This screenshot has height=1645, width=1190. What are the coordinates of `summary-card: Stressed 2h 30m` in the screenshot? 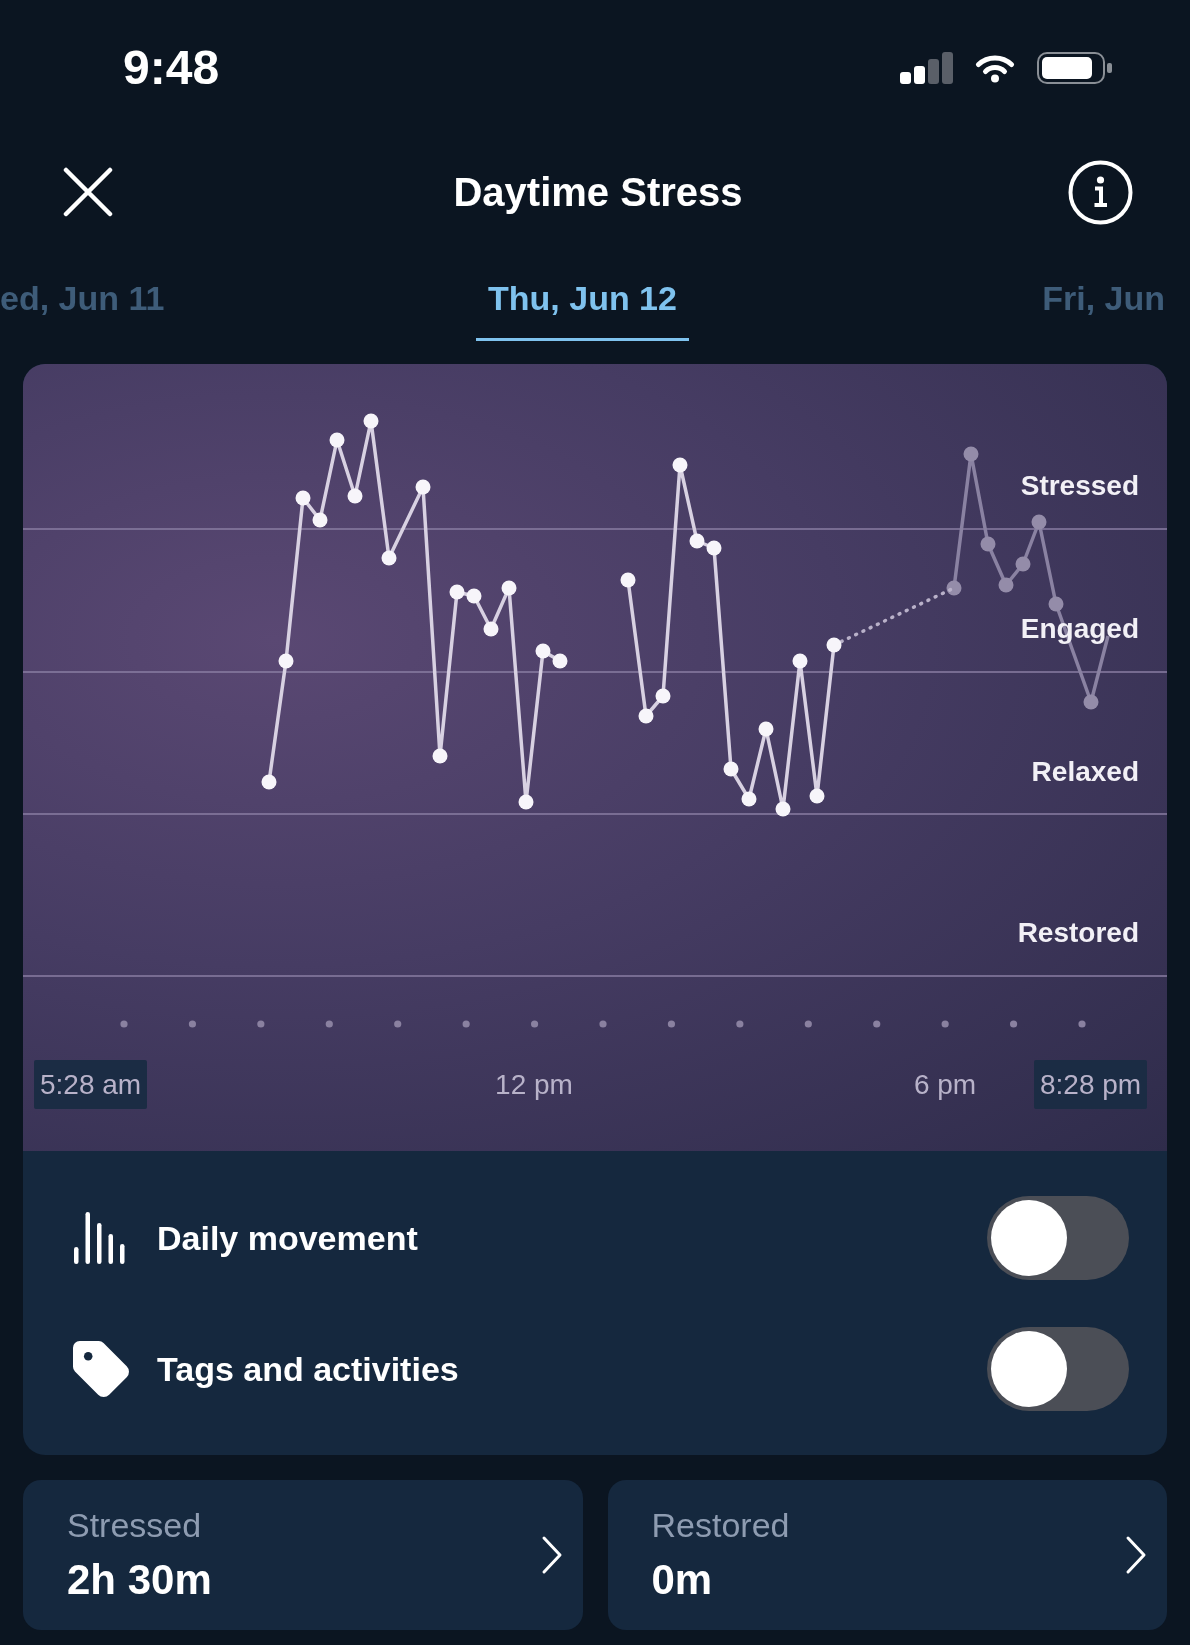 It's located at (303, 1555).